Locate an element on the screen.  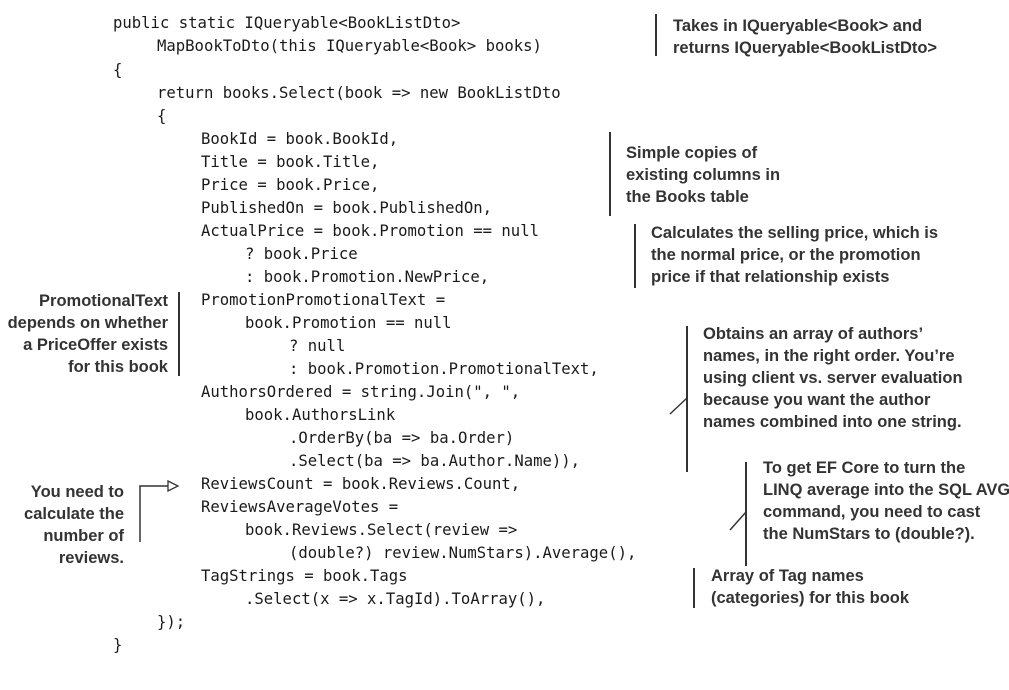
note-line: LINQ average into the SQL AVG is located at coordinates (886, 490).